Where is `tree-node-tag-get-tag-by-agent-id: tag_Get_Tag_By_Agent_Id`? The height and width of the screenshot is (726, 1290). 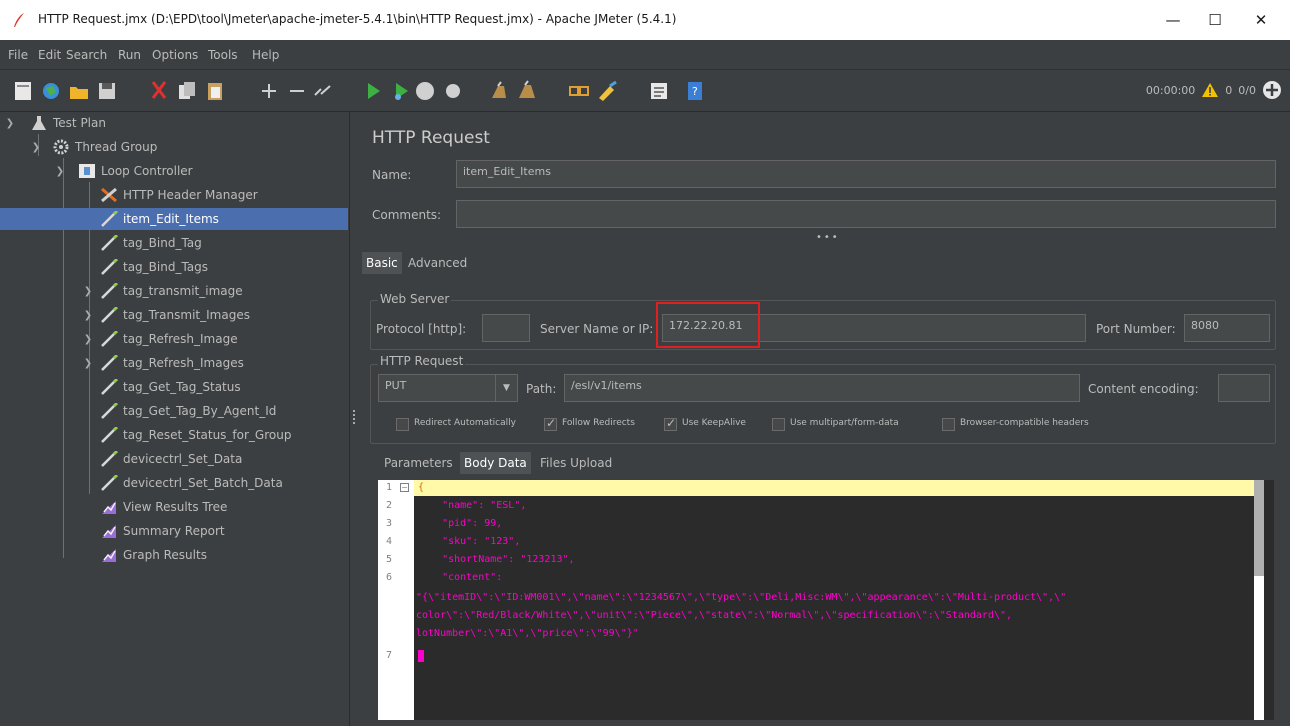 tree-node-tag-get-tag-by-agent-id: tag_Get_Tag_By_Agent_Id is located at coordinates (223, 411).